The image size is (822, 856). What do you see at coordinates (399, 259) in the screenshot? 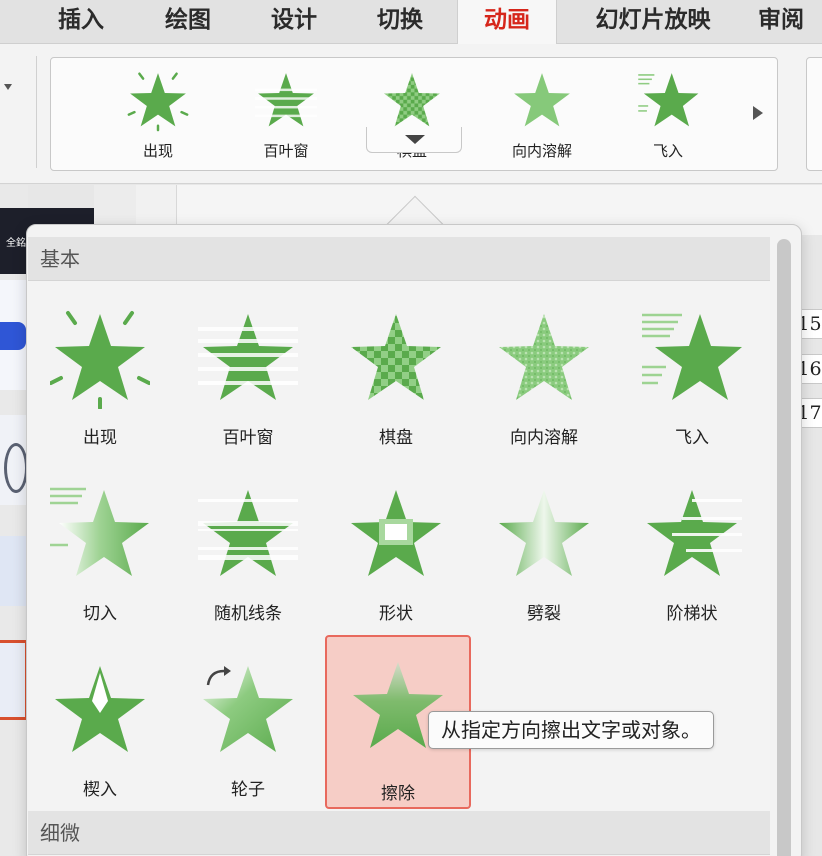
I see `section-header-basic: 基本` at bounding box center [399, 259].